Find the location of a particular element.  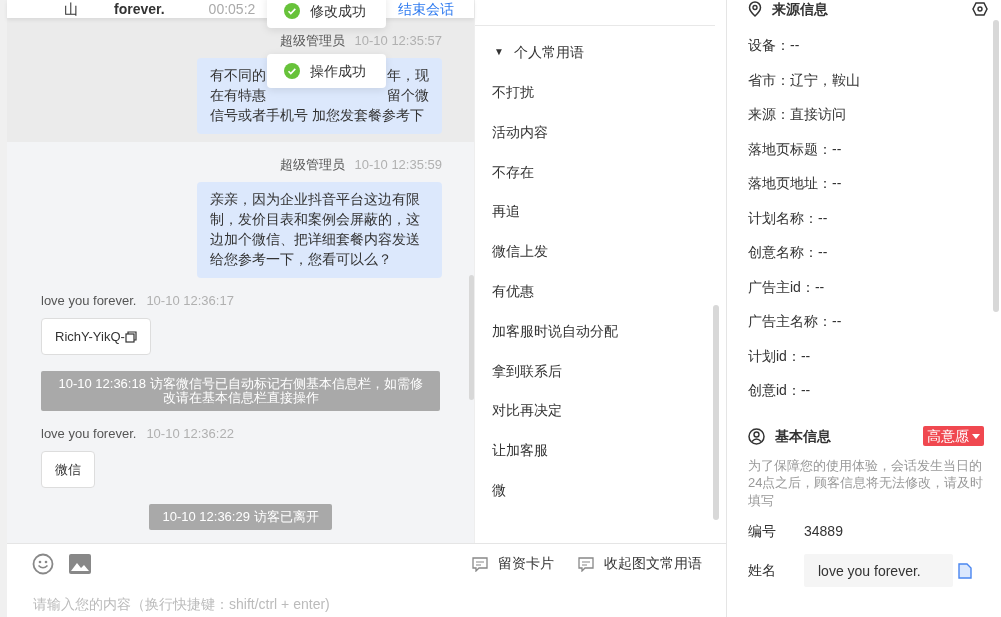

phrase-item: 再追 is located at coordinates (609, 222).